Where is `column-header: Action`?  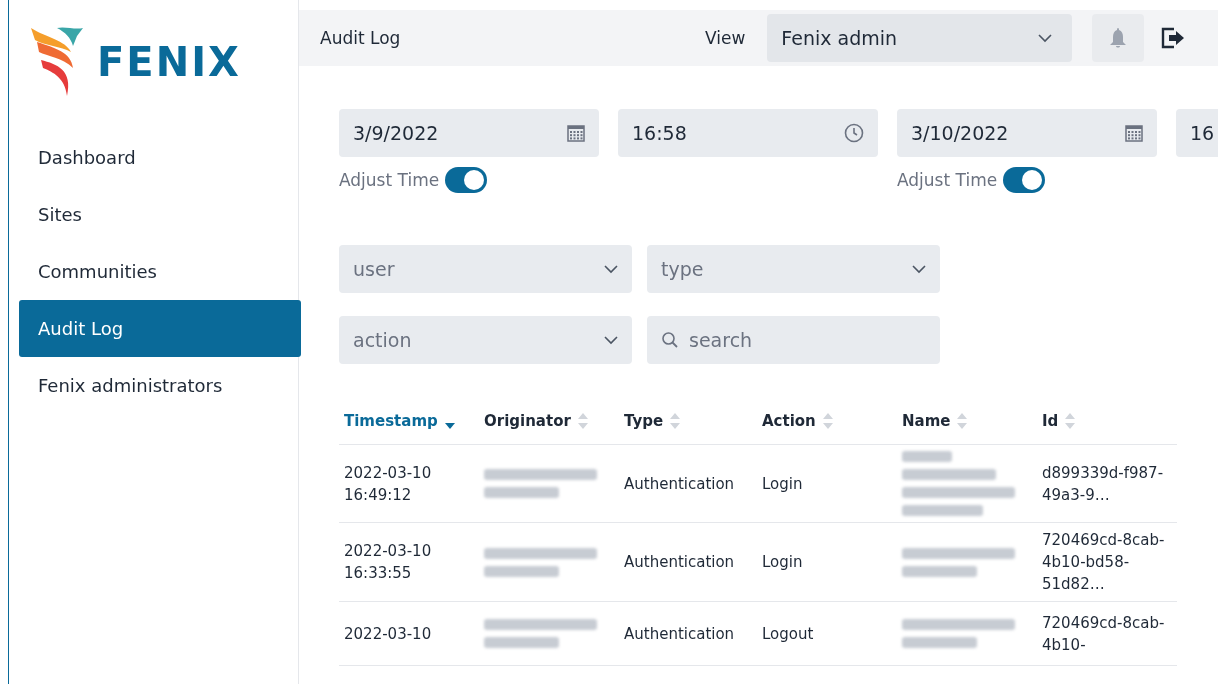
column-header: Action is located at coordinates (797, 421).